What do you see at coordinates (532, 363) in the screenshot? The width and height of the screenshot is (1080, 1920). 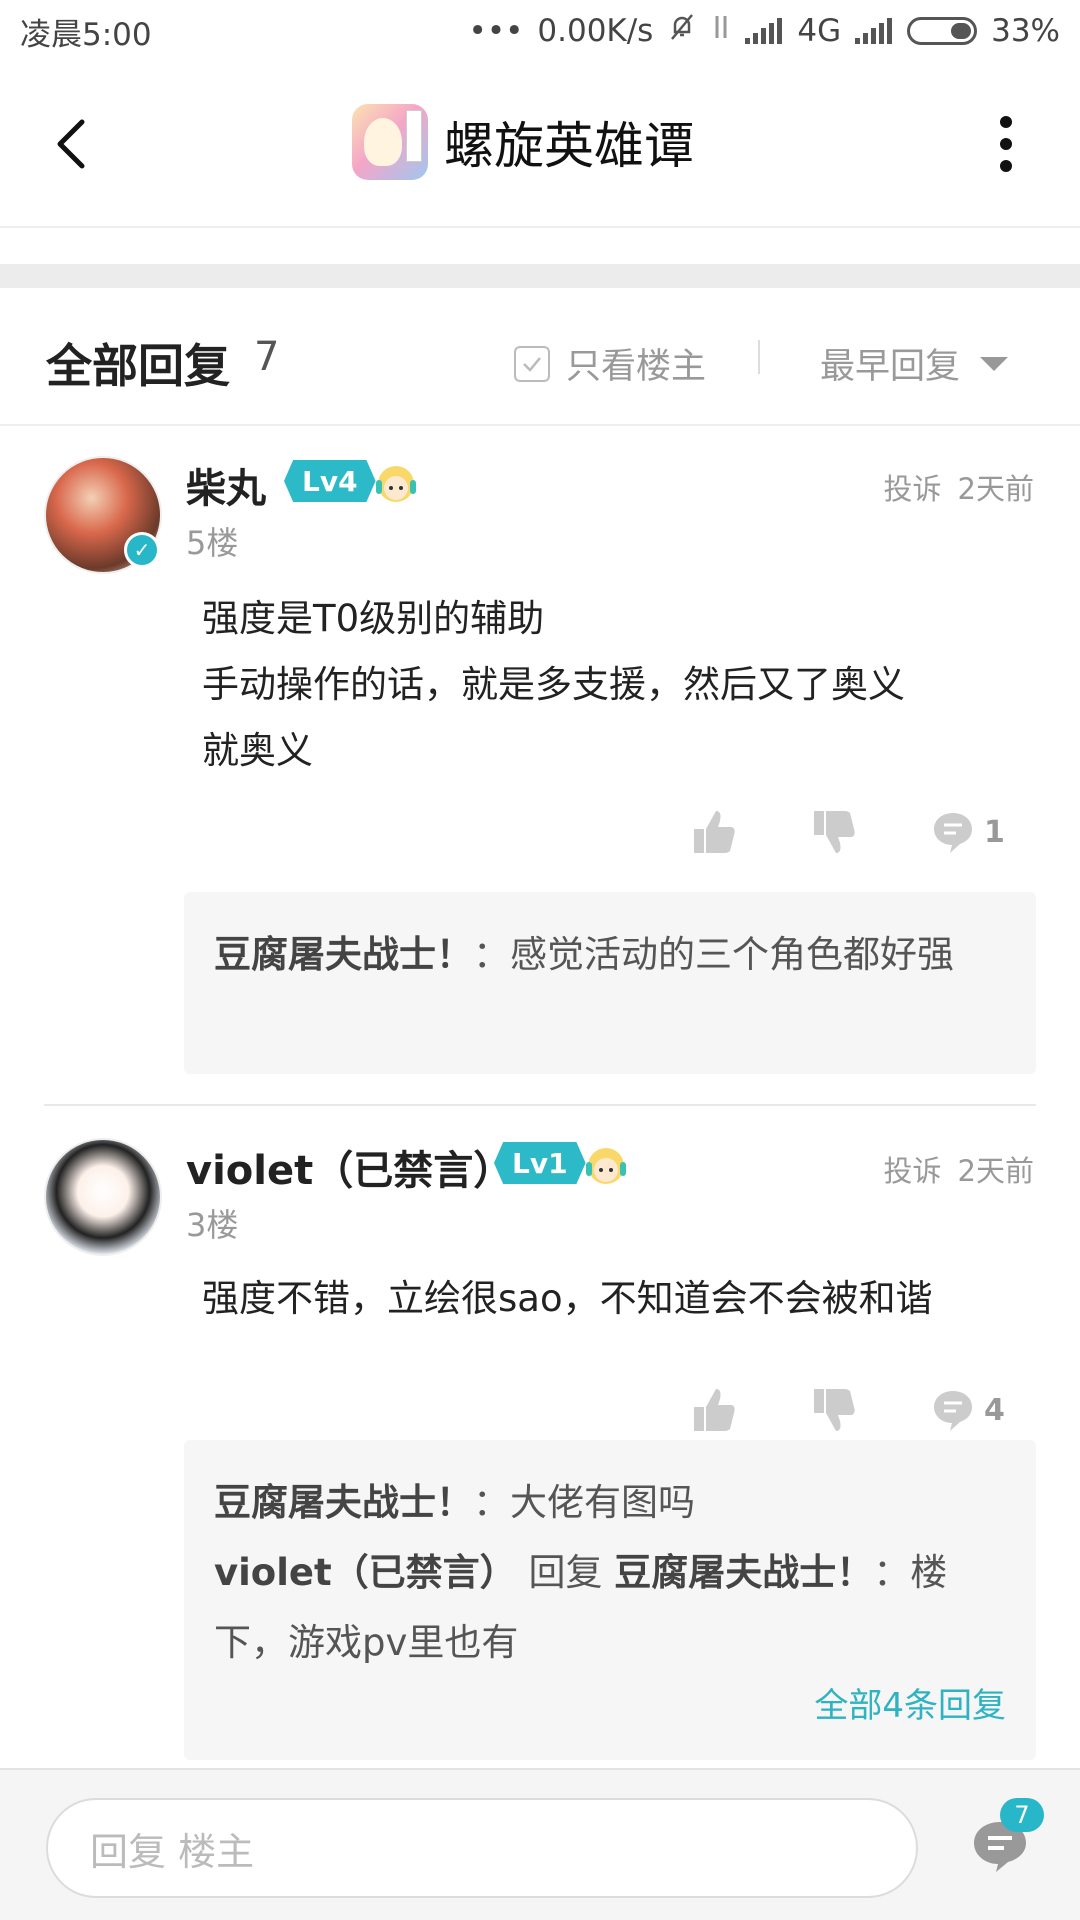 I see `checkbox-icon` at bounding box center [532, 363].